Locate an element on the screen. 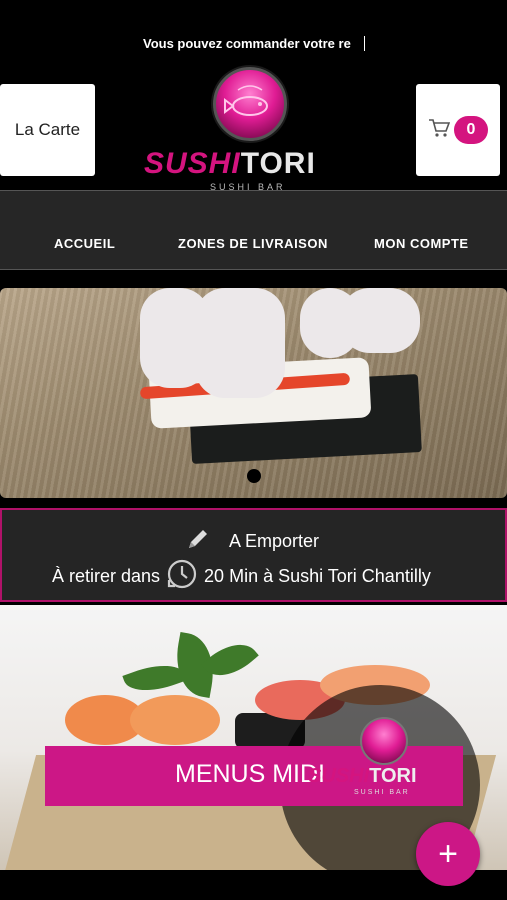 The image size is (507, 900). plus-icon: + is located at coordinates (448, 853).